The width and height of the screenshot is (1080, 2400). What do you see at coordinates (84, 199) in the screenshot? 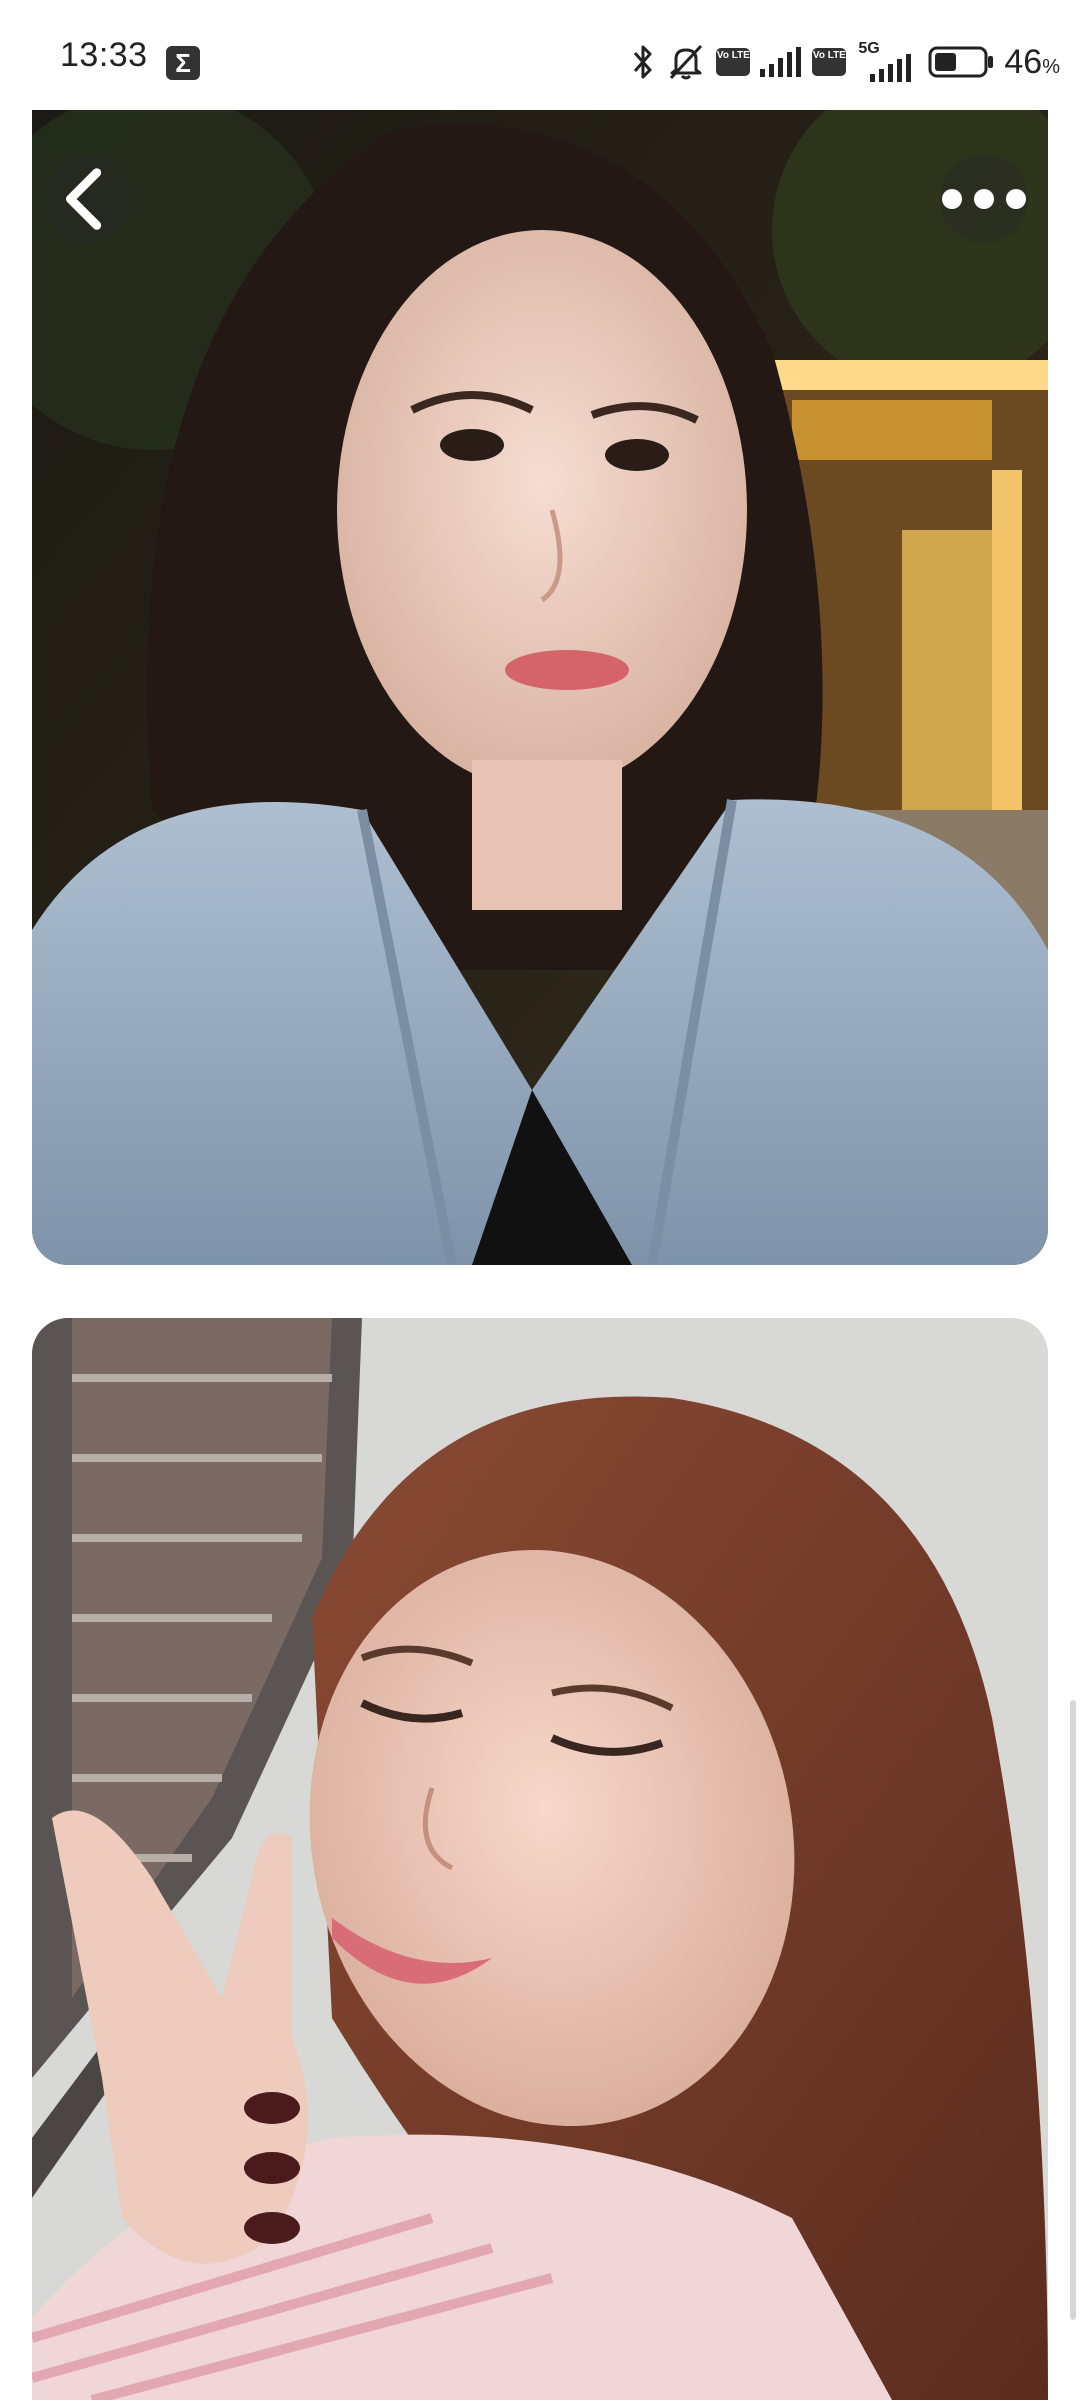
I see `chevron-left-icon` at bounding box center [84, 199].